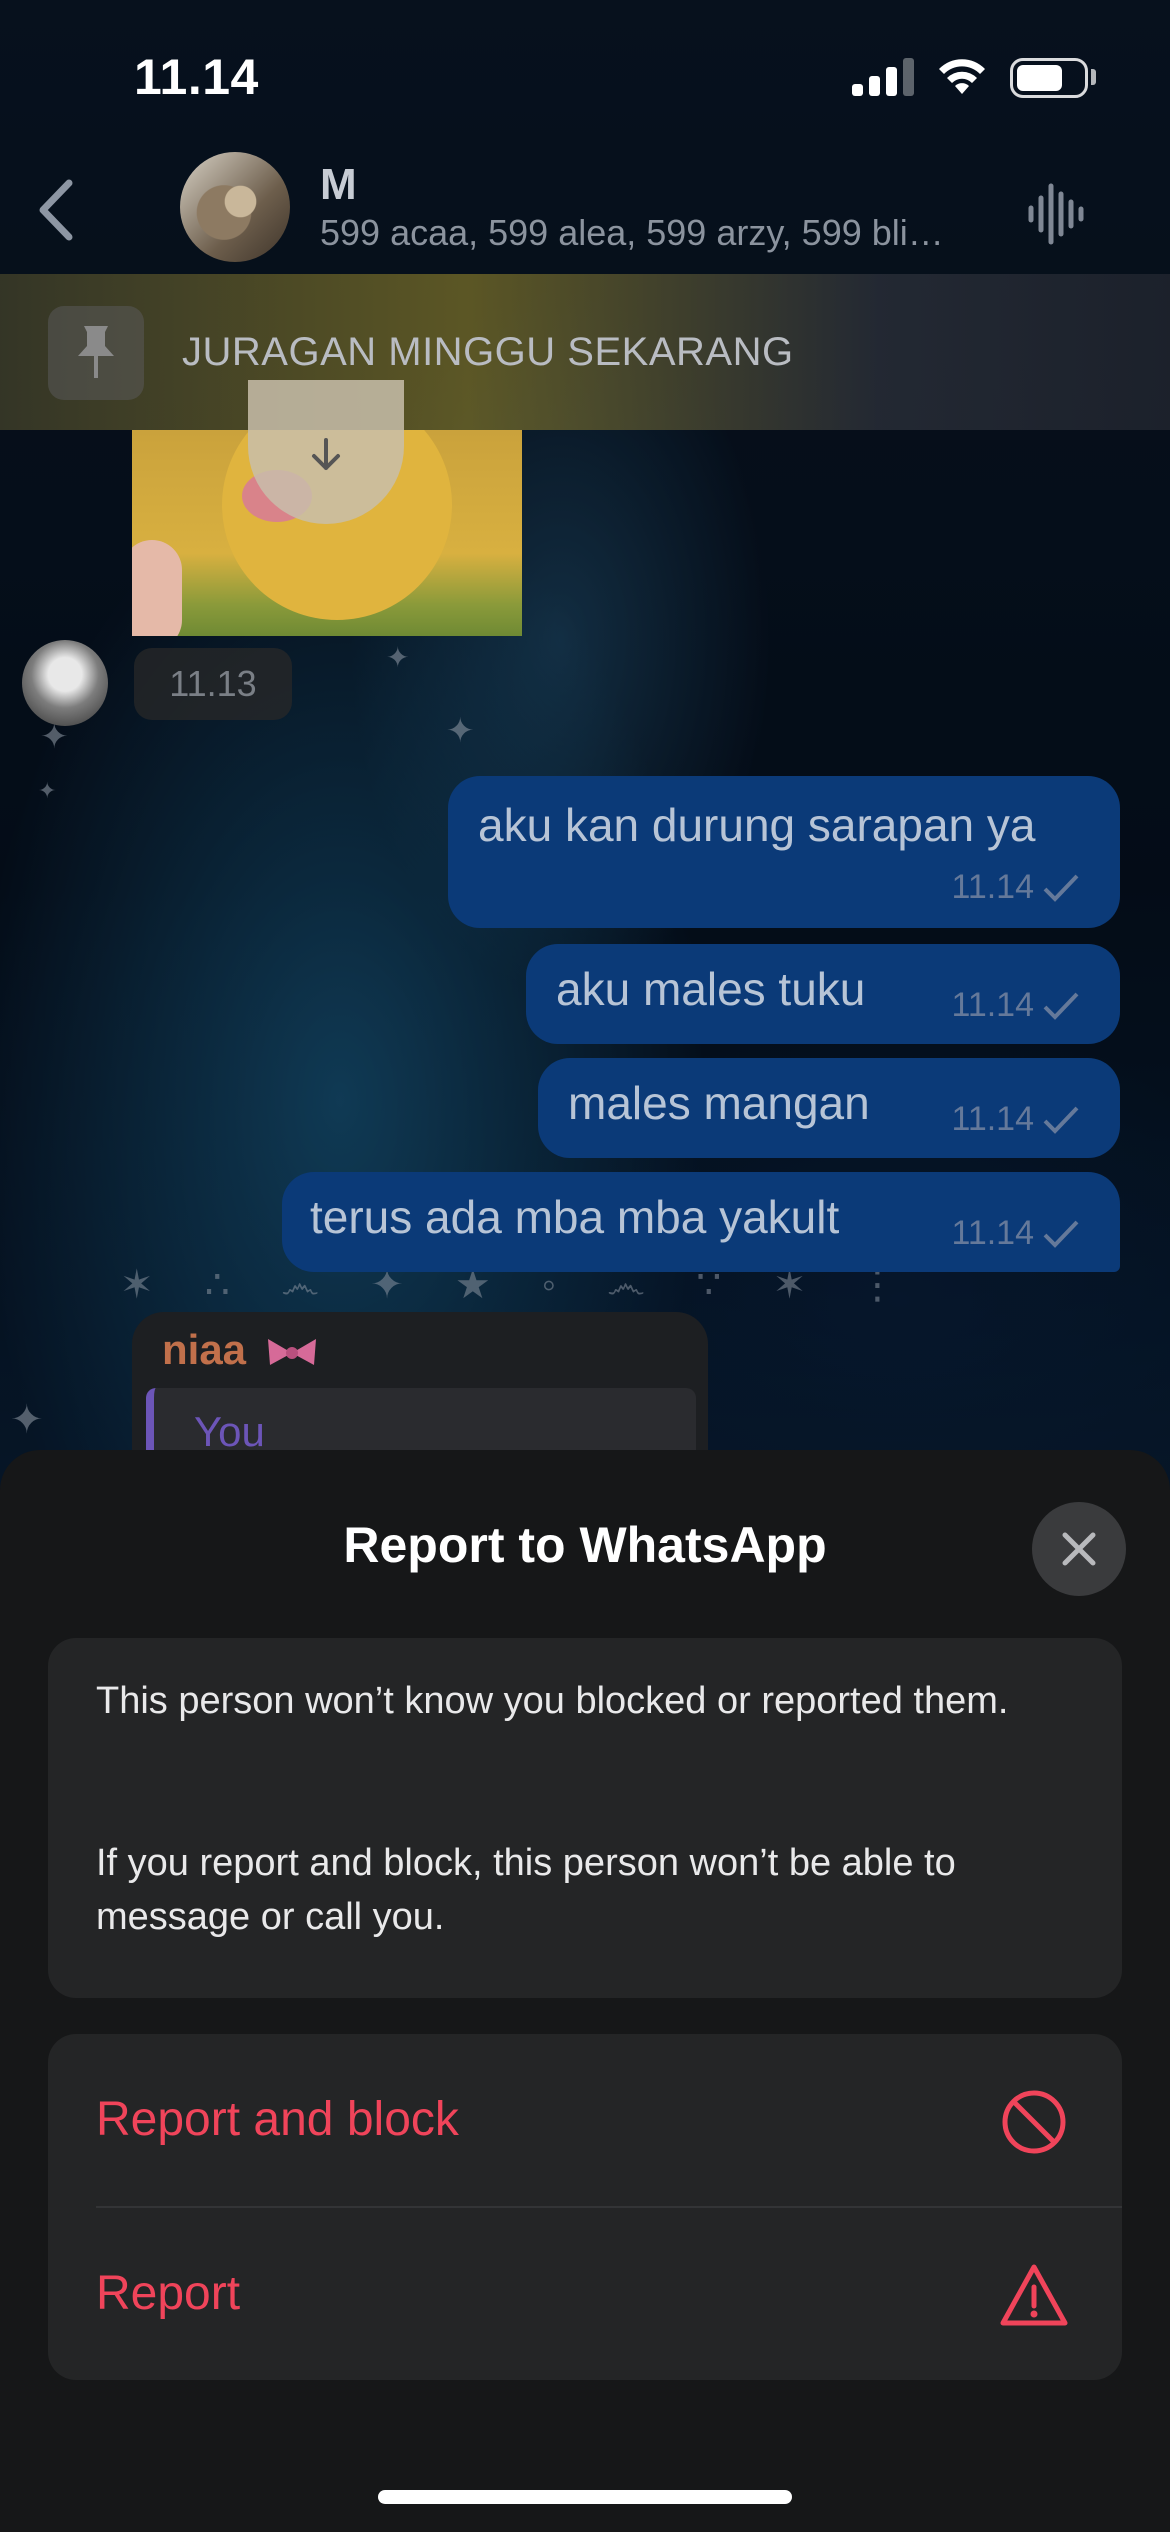 The width and height of the screenshot is (1170, 2532). What do you see at coordinates (229, 1431) in the screenshot?
I see `quoted-sender: You` at bounding box center [229, 1431].